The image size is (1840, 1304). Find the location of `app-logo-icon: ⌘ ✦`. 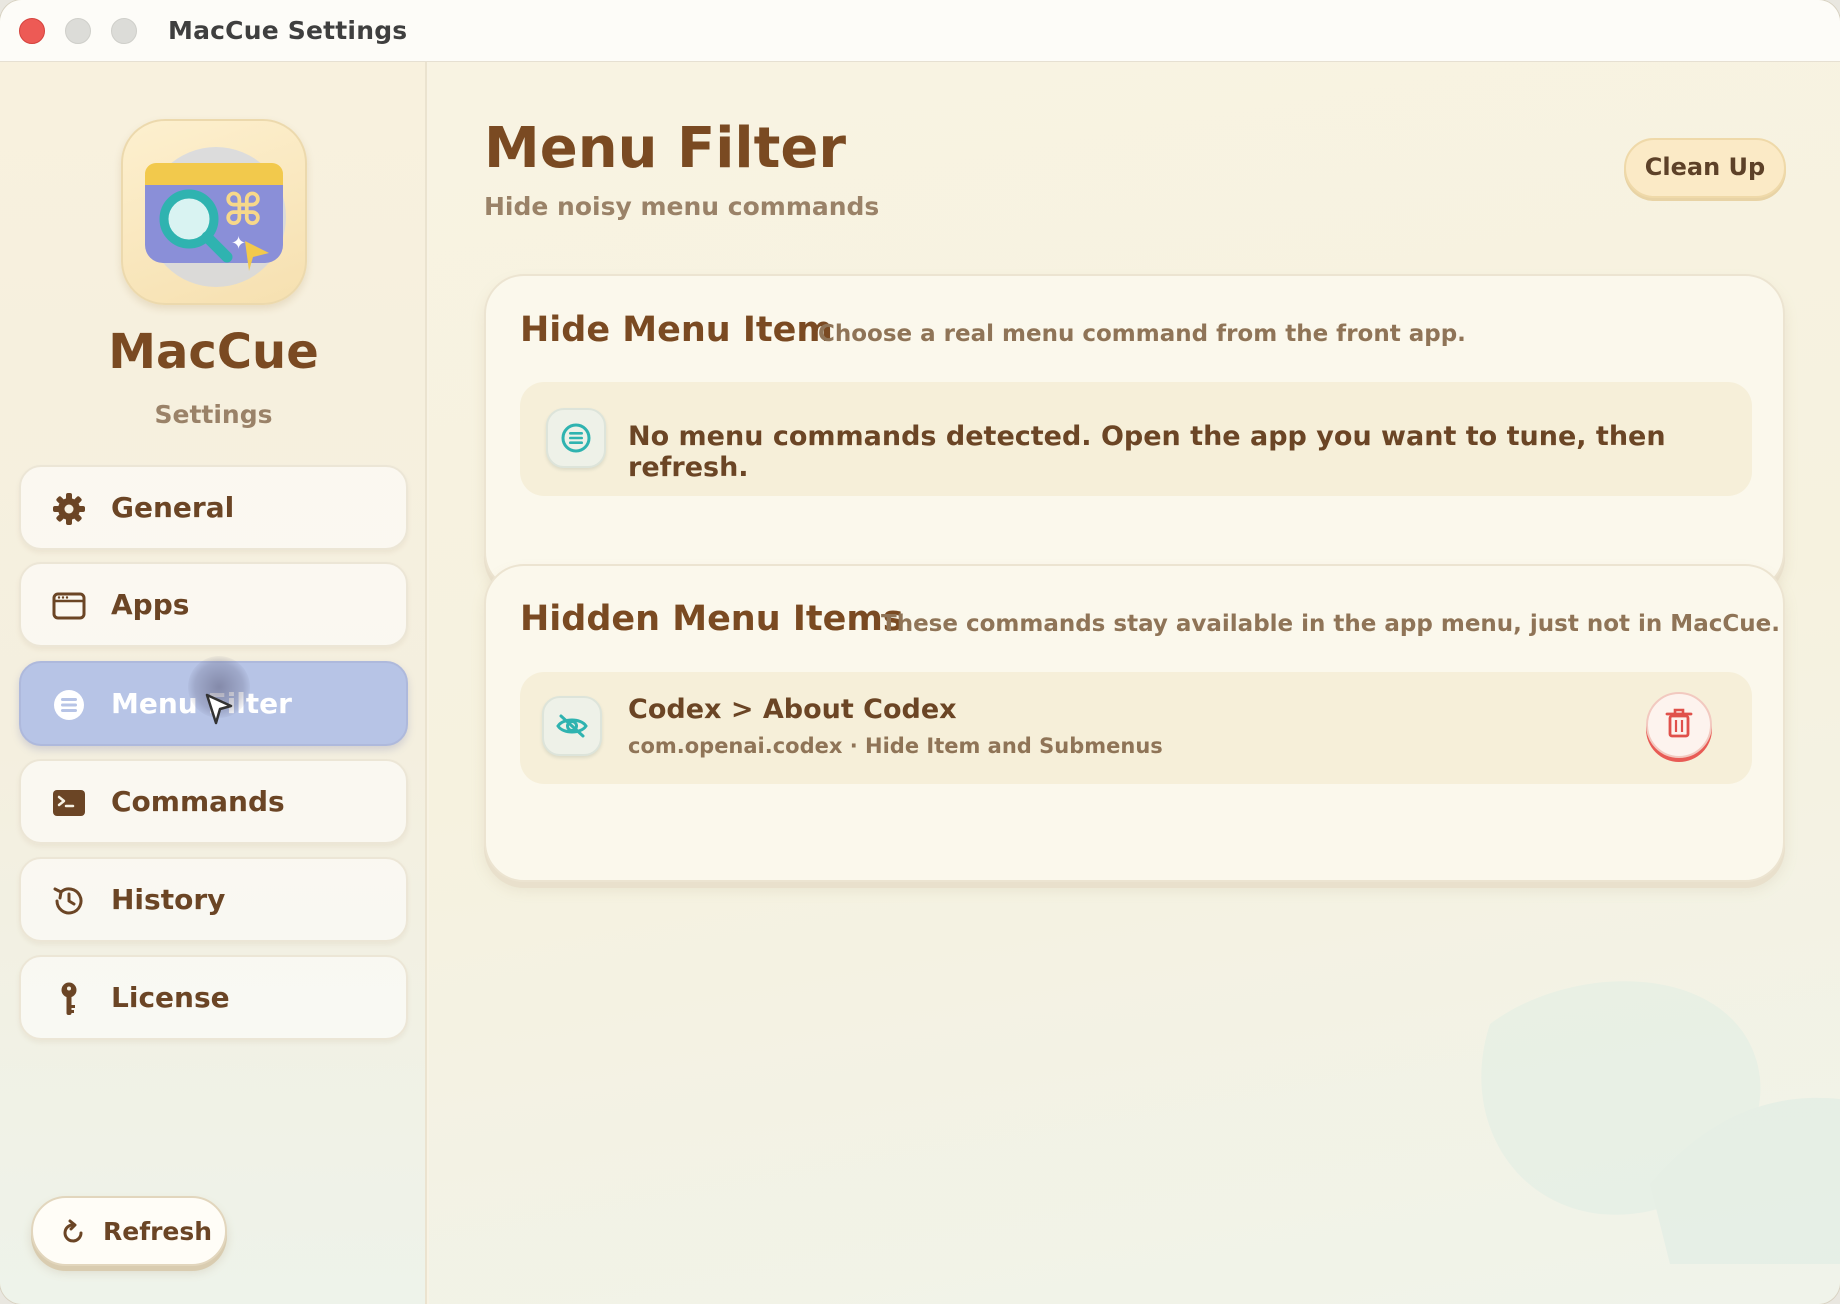

app-logo-icon: ⌘ ✦ is located at coordinates (214, 212).